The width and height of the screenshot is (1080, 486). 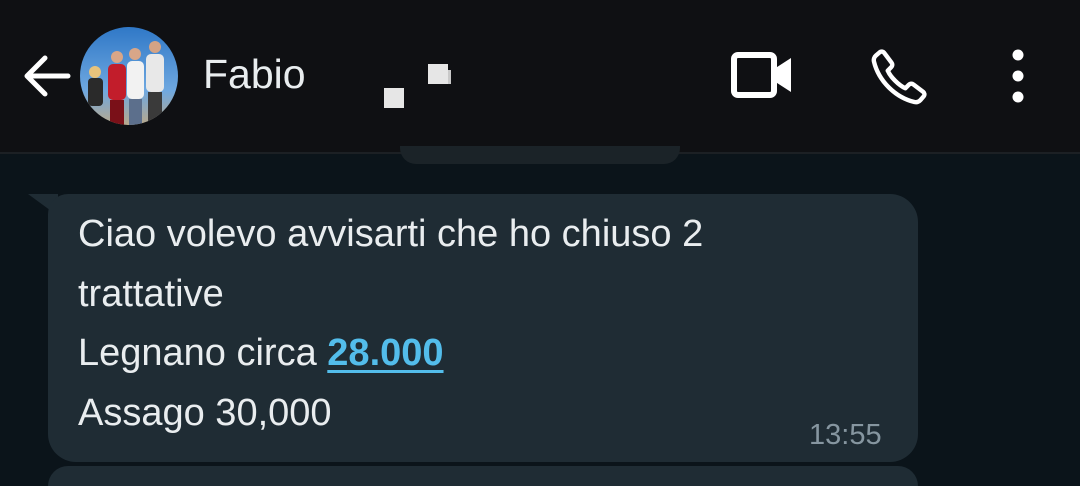 What do you see at coordinates (203, 353) in the screenshot?
I see `message-line-prefix: Legnano circa` at bounding box center [203, 353].